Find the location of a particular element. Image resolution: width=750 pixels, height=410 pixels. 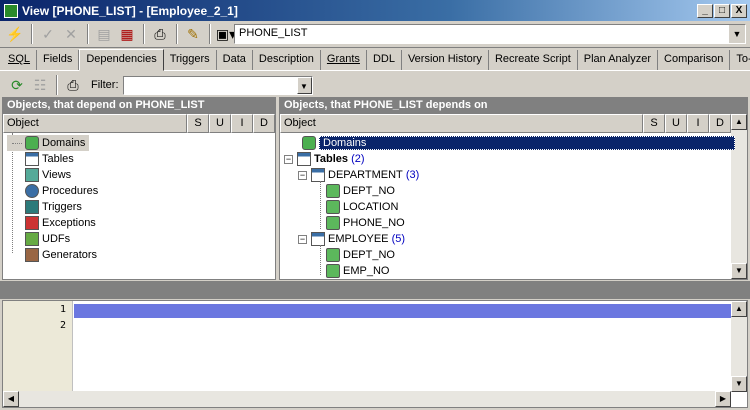

tree-item-field: LOCATION is located at coordinates (362, 207).